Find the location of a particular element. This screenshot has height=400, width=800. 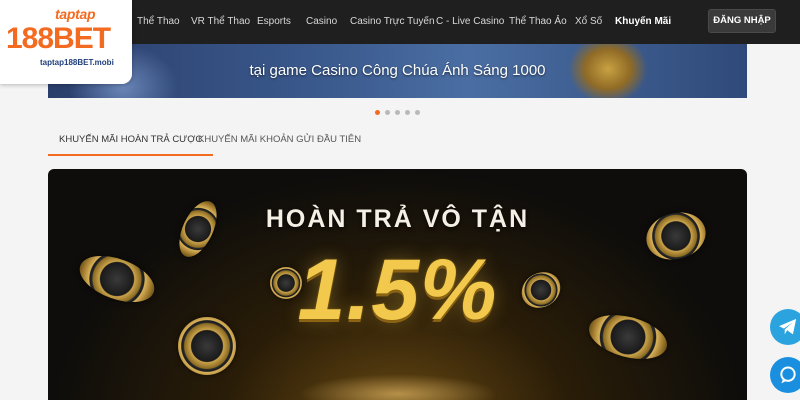

nav-item-vr-the-thao: VR Thể Thao is located at coordinates (220, 22).